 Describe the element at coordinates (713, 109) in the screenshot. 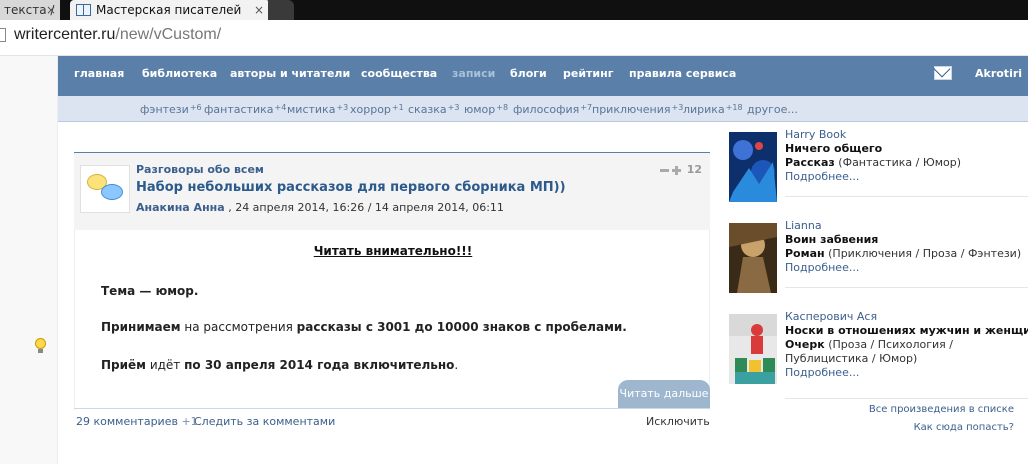

I see `genre-link: лирика+18` at that location.